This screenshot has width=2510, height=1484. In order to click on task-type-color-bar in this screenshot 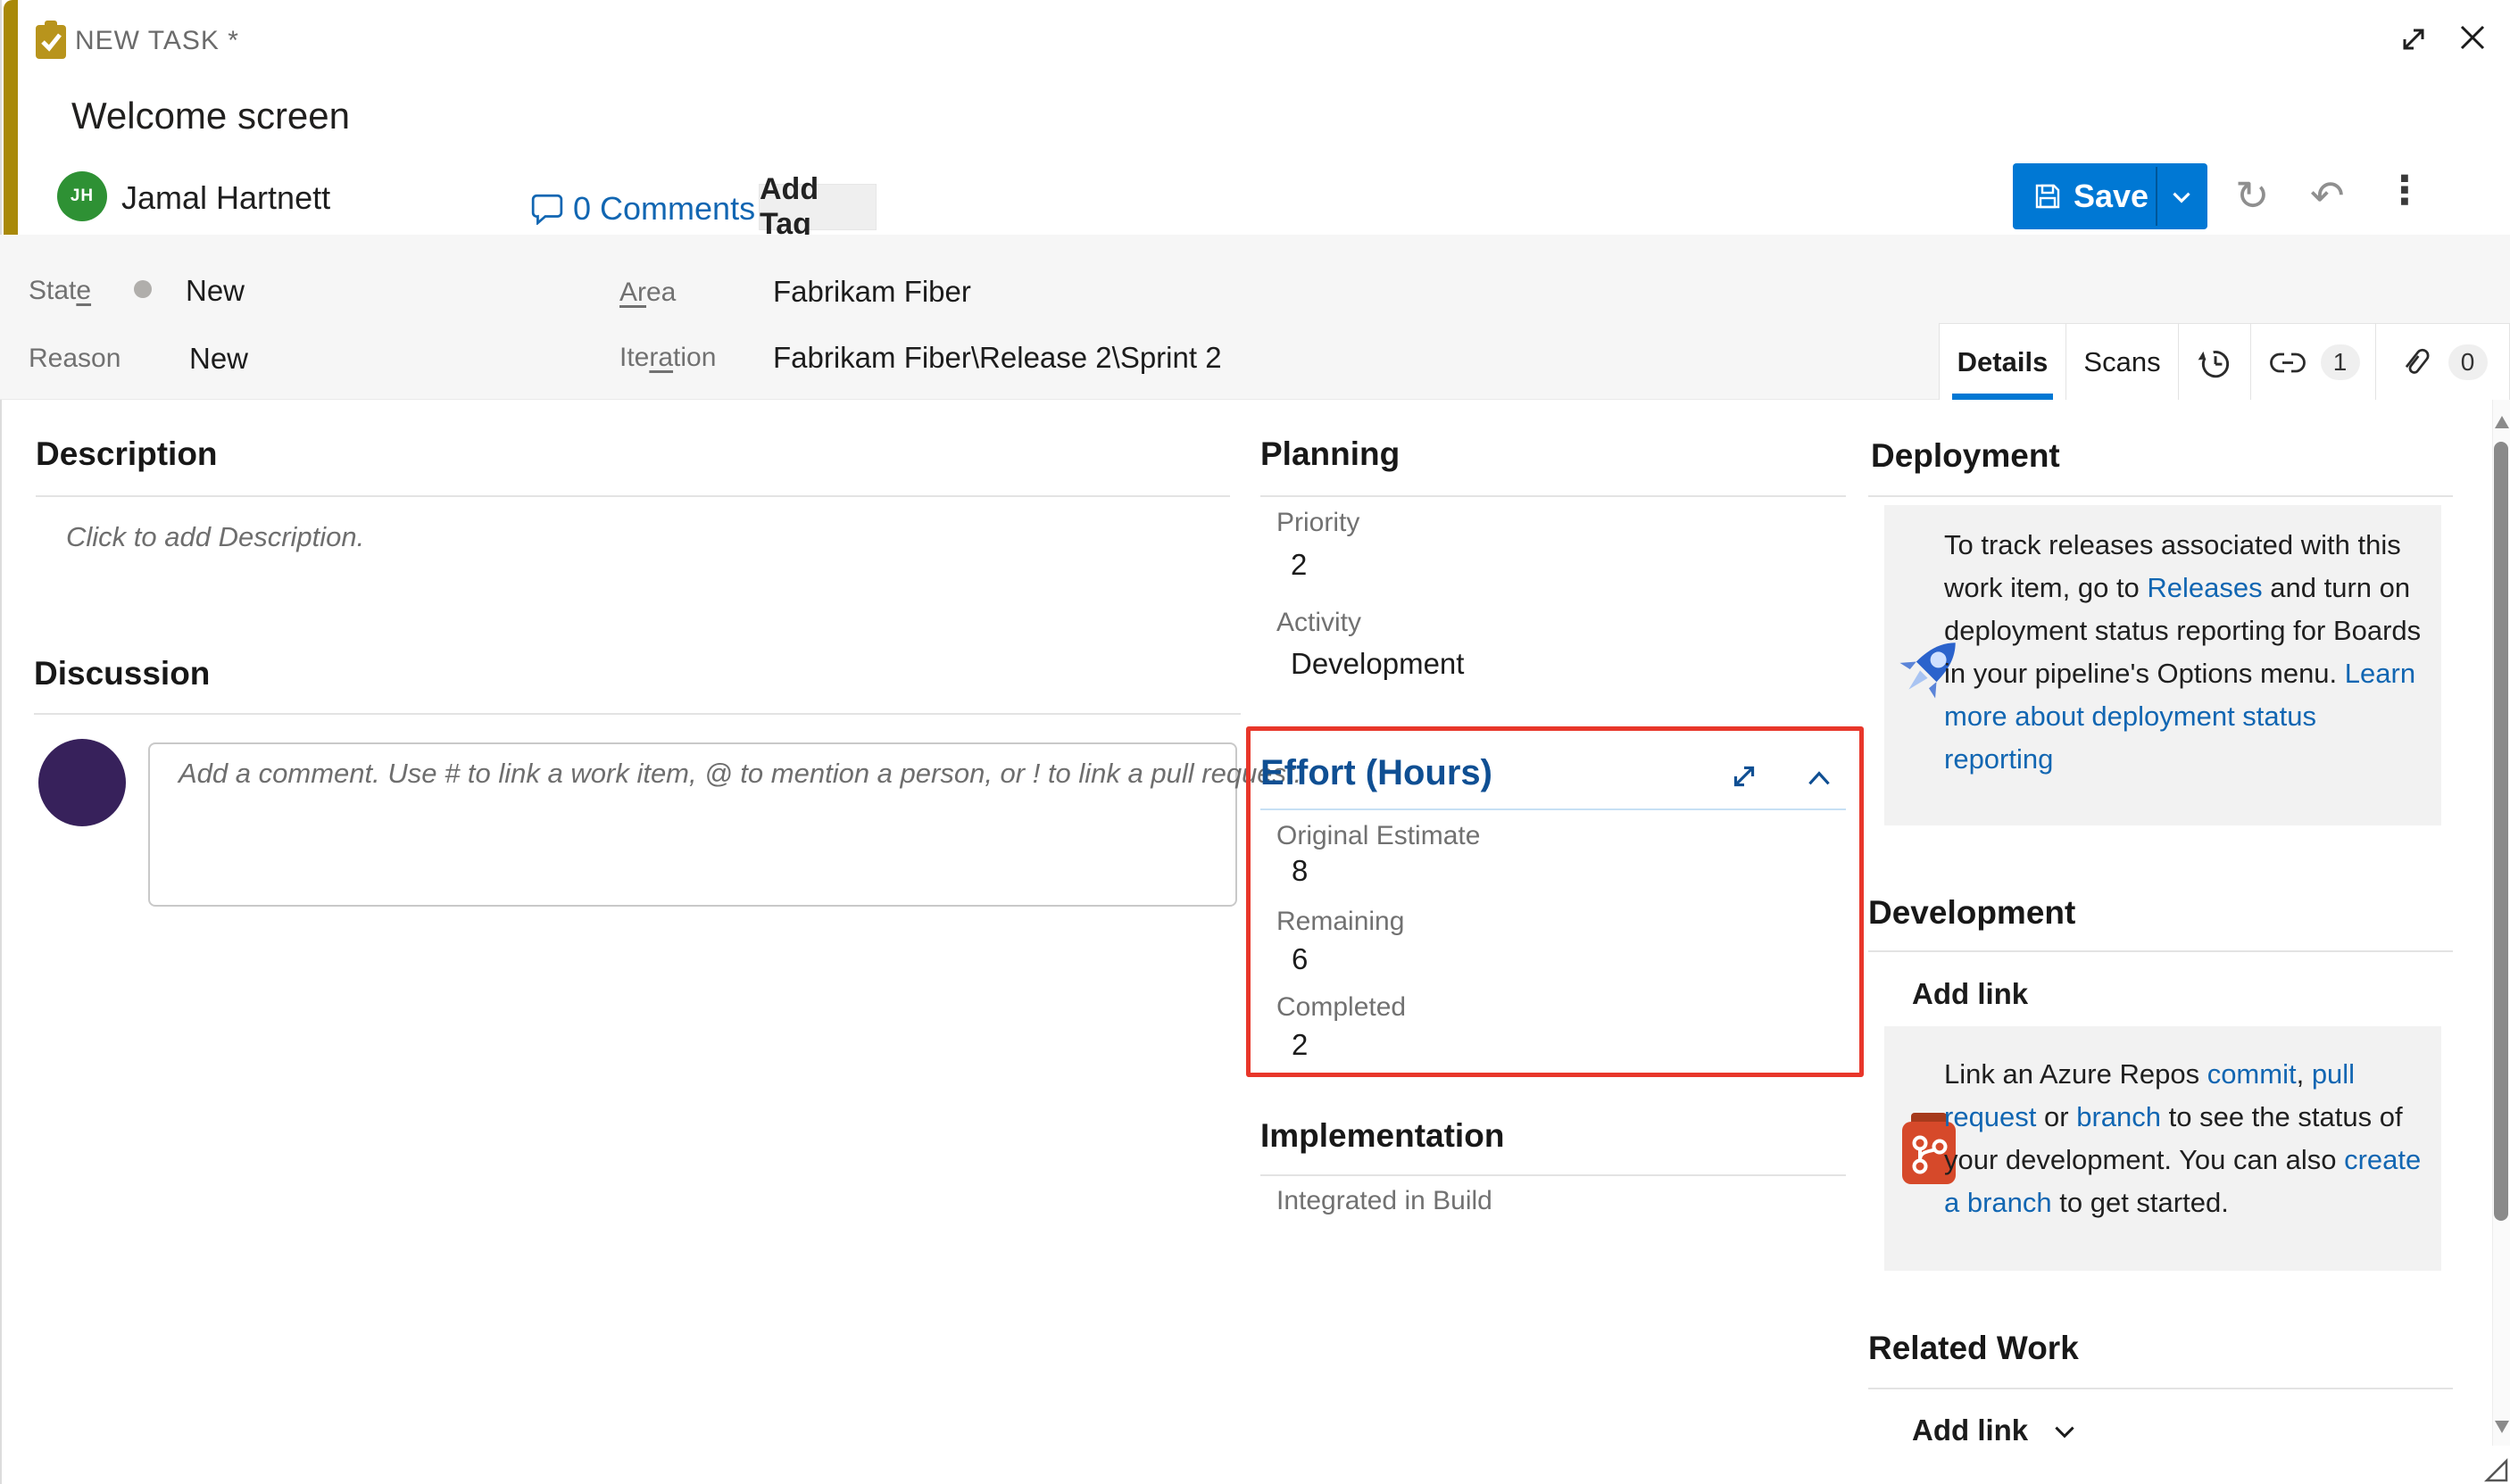, I will do `click(11, 117)`.